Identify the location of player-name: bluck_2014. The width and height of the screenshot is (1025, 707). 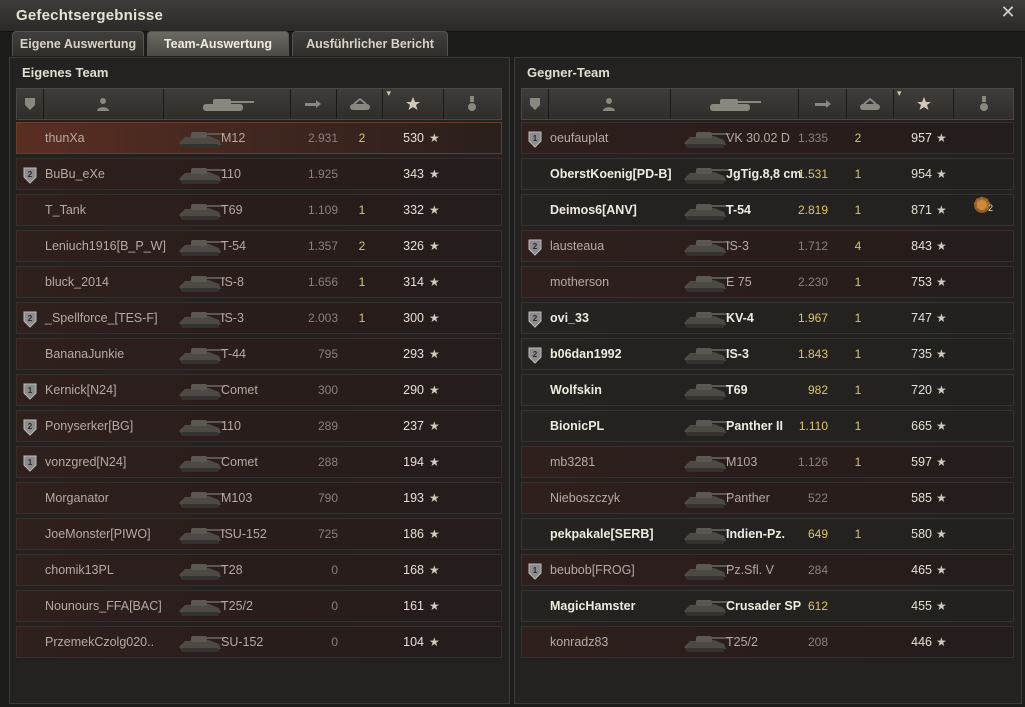
(77, 282).